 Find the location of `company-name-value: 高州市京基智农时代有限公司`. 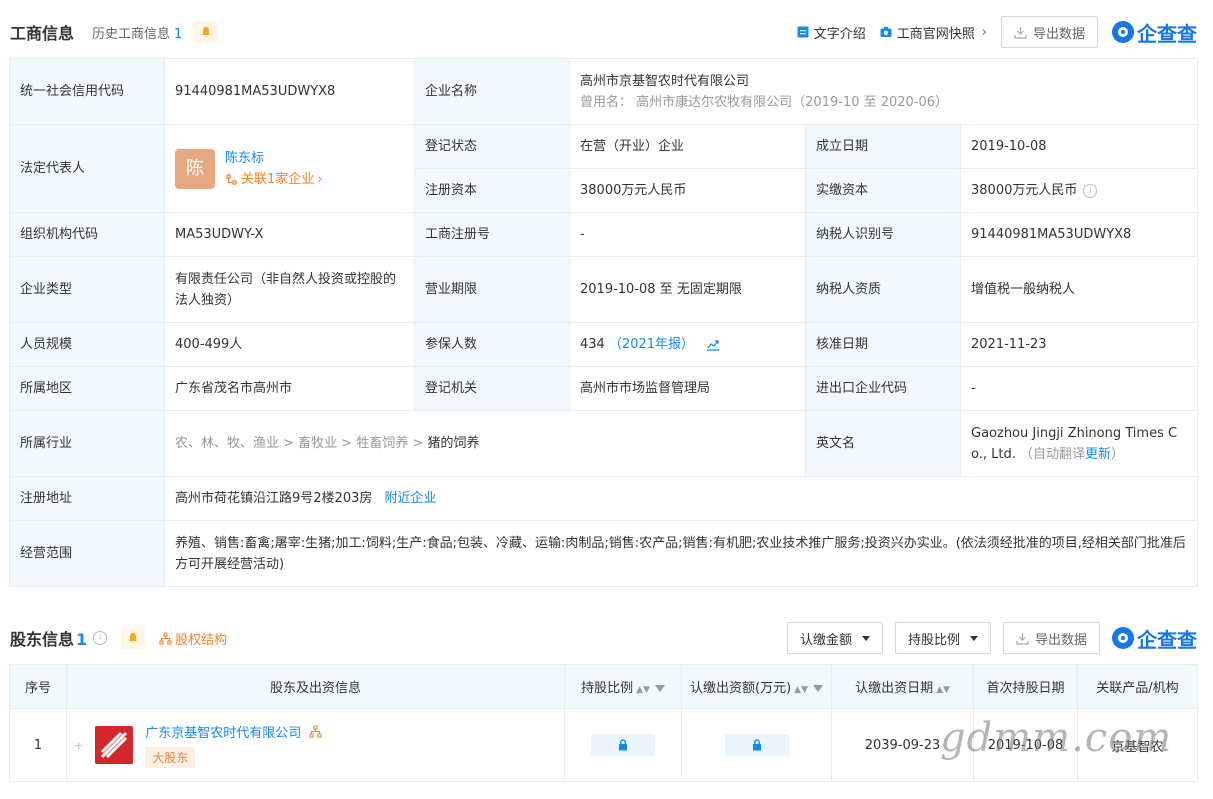

company-name-value: 高州市京基智农时代有限公司 is located at coordinates (665, 81).